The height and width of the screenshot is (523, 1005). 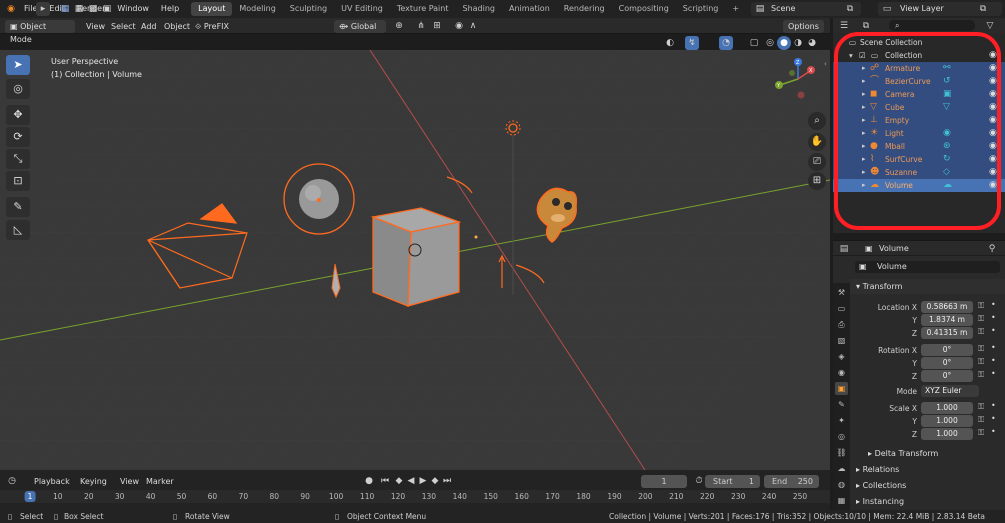 What do you see at coordinates (947, 320) in the screenshot?
I see `location-field-1: 1.8374 m` at bounding box center [947, 320].